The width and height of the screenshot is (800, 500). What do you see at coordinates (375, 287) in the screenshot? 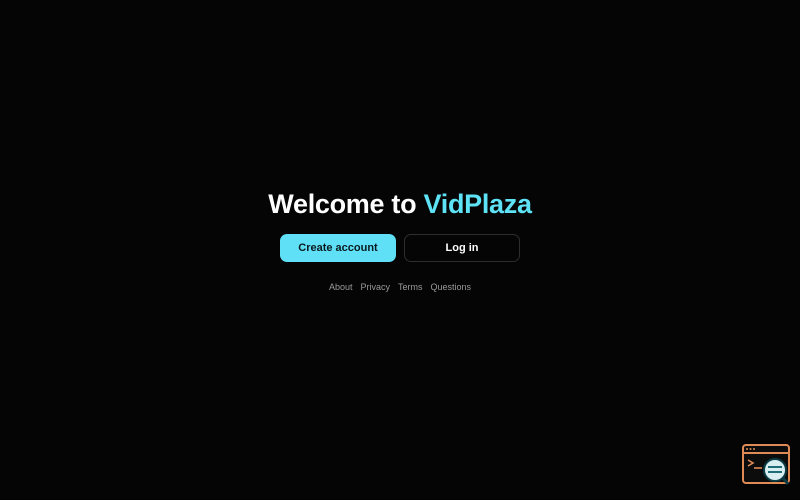
I see `footer-link-privacy: Privacy` at bounding box center [375, 287].